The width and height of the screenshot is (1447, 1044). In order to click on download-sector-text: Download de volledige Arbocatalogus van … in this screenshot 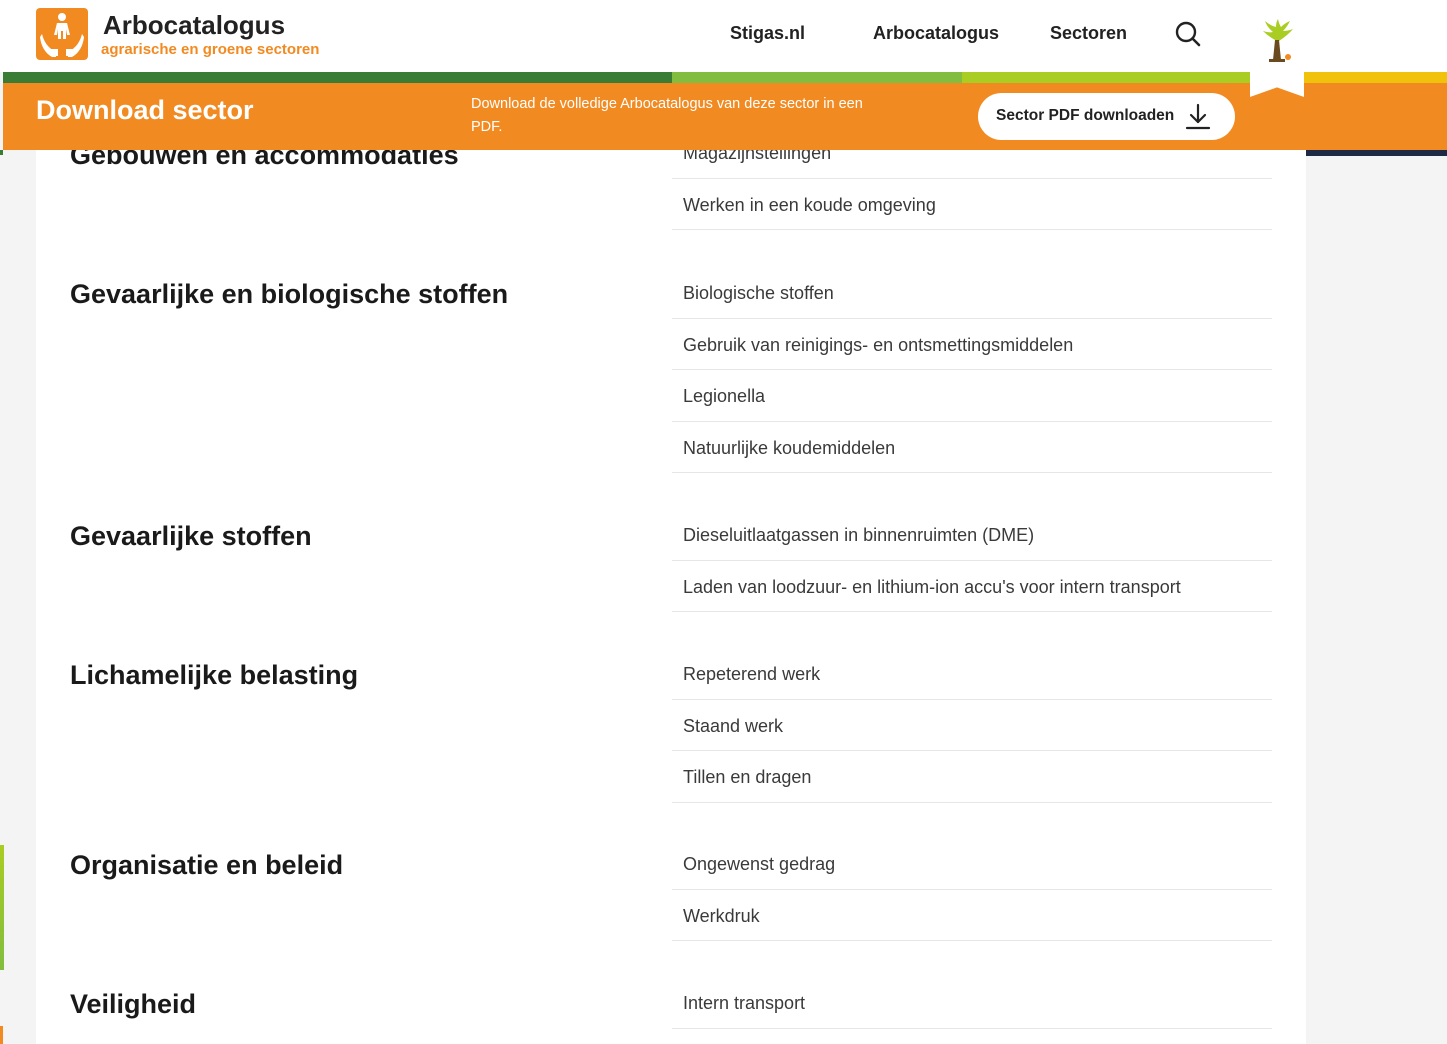, I will do `click(667, 115)`.